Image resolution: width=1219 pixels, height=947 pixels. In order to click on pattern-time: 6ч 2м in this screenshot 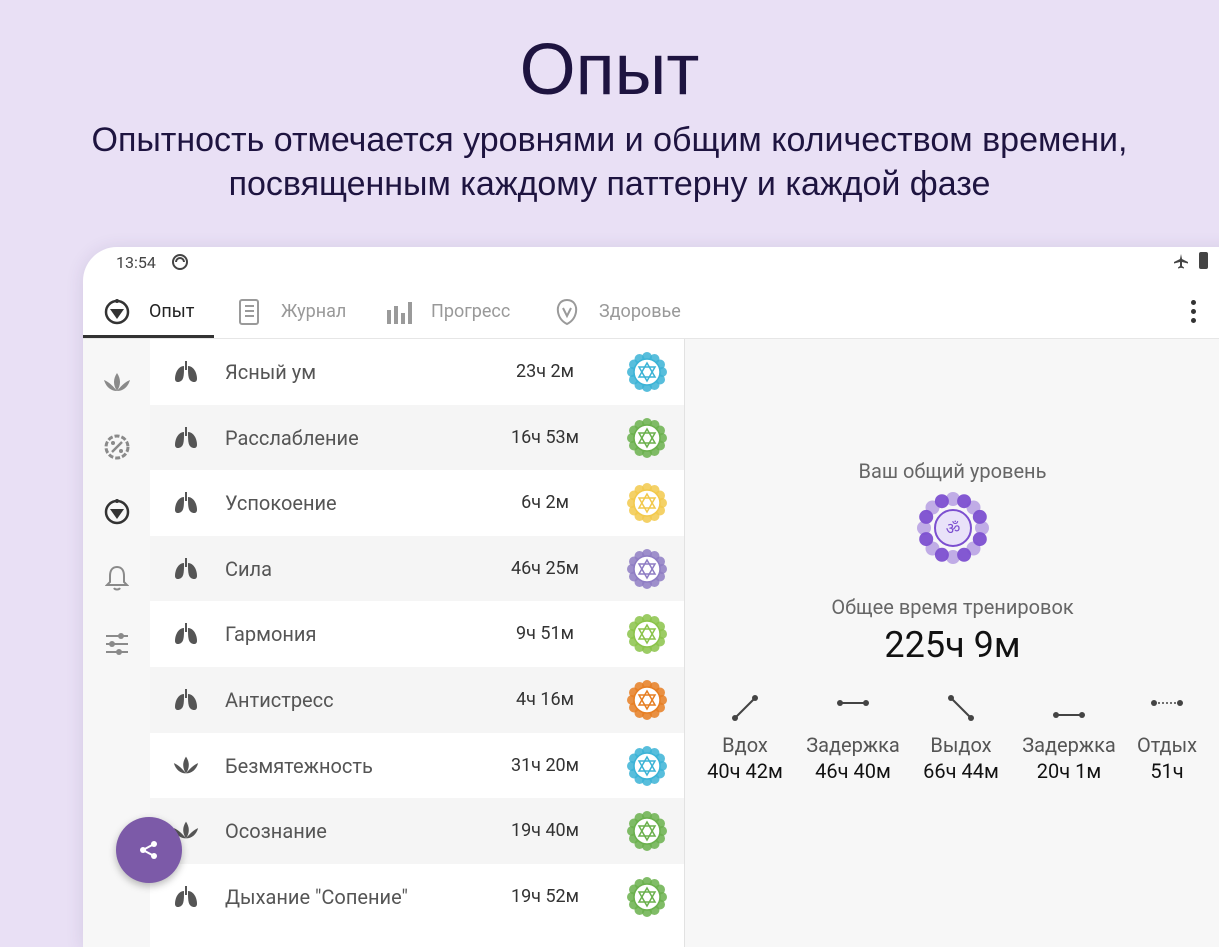, I will do `click(545, 503)`.